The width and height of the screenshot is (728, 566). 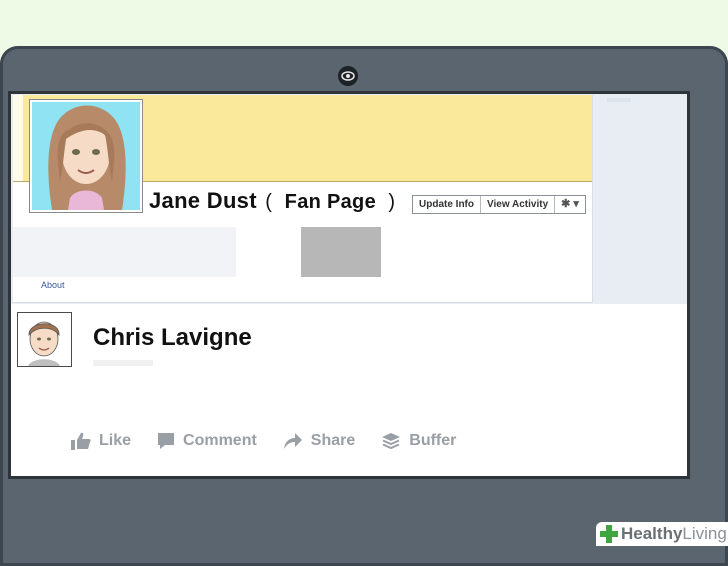 I want to click on plus-icon, so click(x=609, y=534).